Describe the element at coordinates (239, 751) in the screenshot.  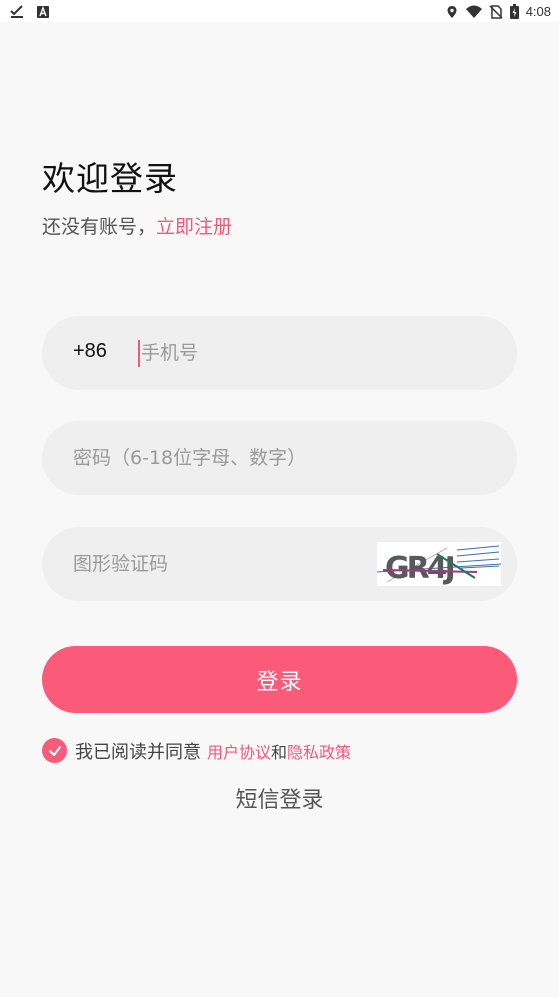
I see `user-agreement-link: 用户协议` at that location.